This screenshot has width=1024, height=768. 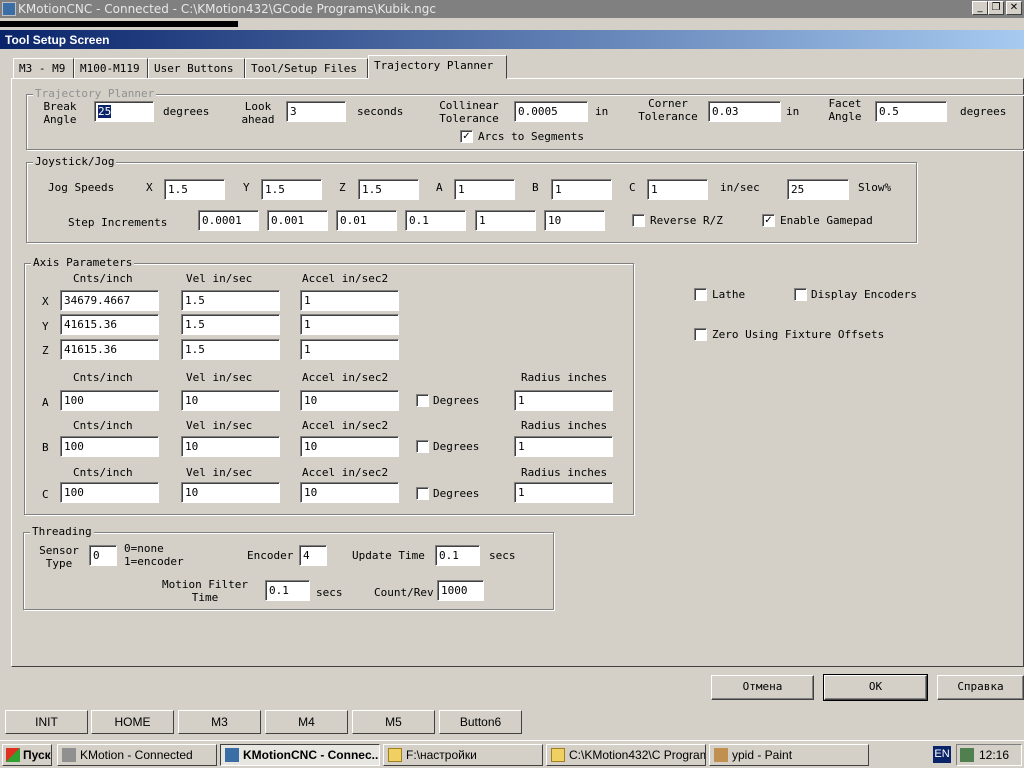 What do you see at coordinates (230, 324) in the screenshot?
I see `axis-y-vel-input: 1.5` at bounding box center [230, 324].